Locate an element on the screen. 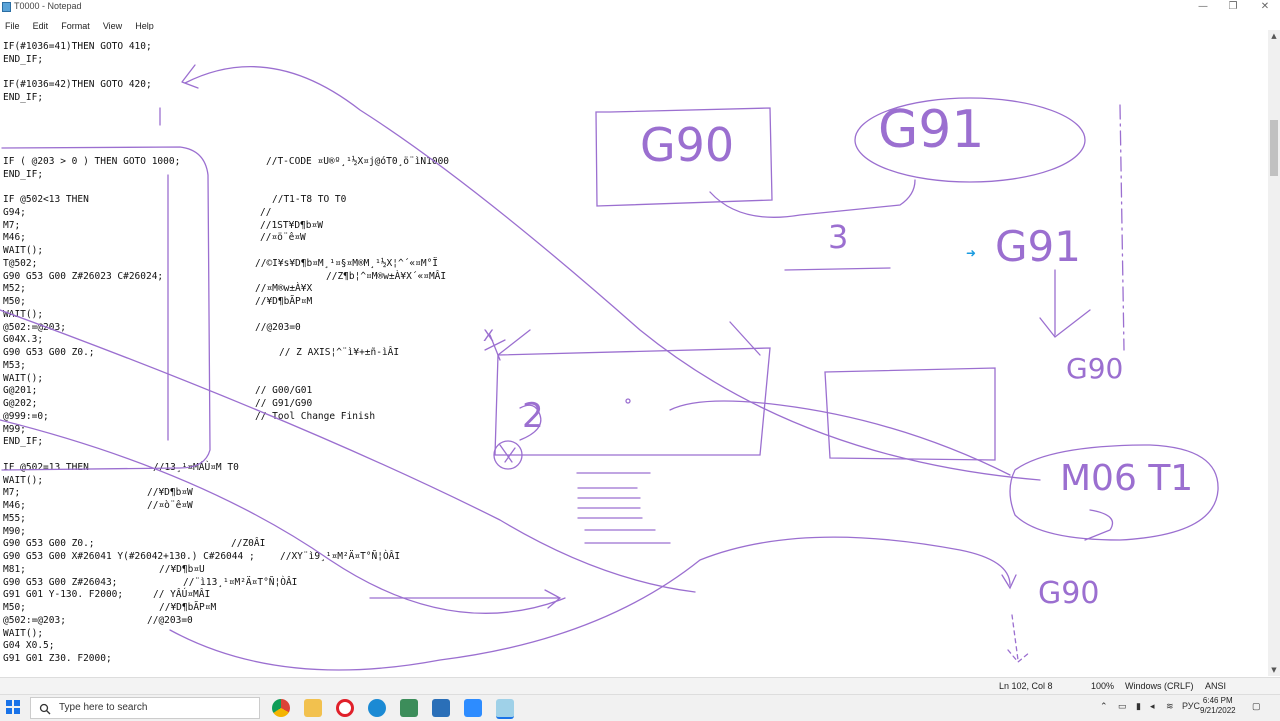 This screenshot has height=721, width=1280. code-comment: //T-CODE ¤U®º¸¹½X¤j@óT0¸ö¨ìN1000 is located at coordinates (358, 161).